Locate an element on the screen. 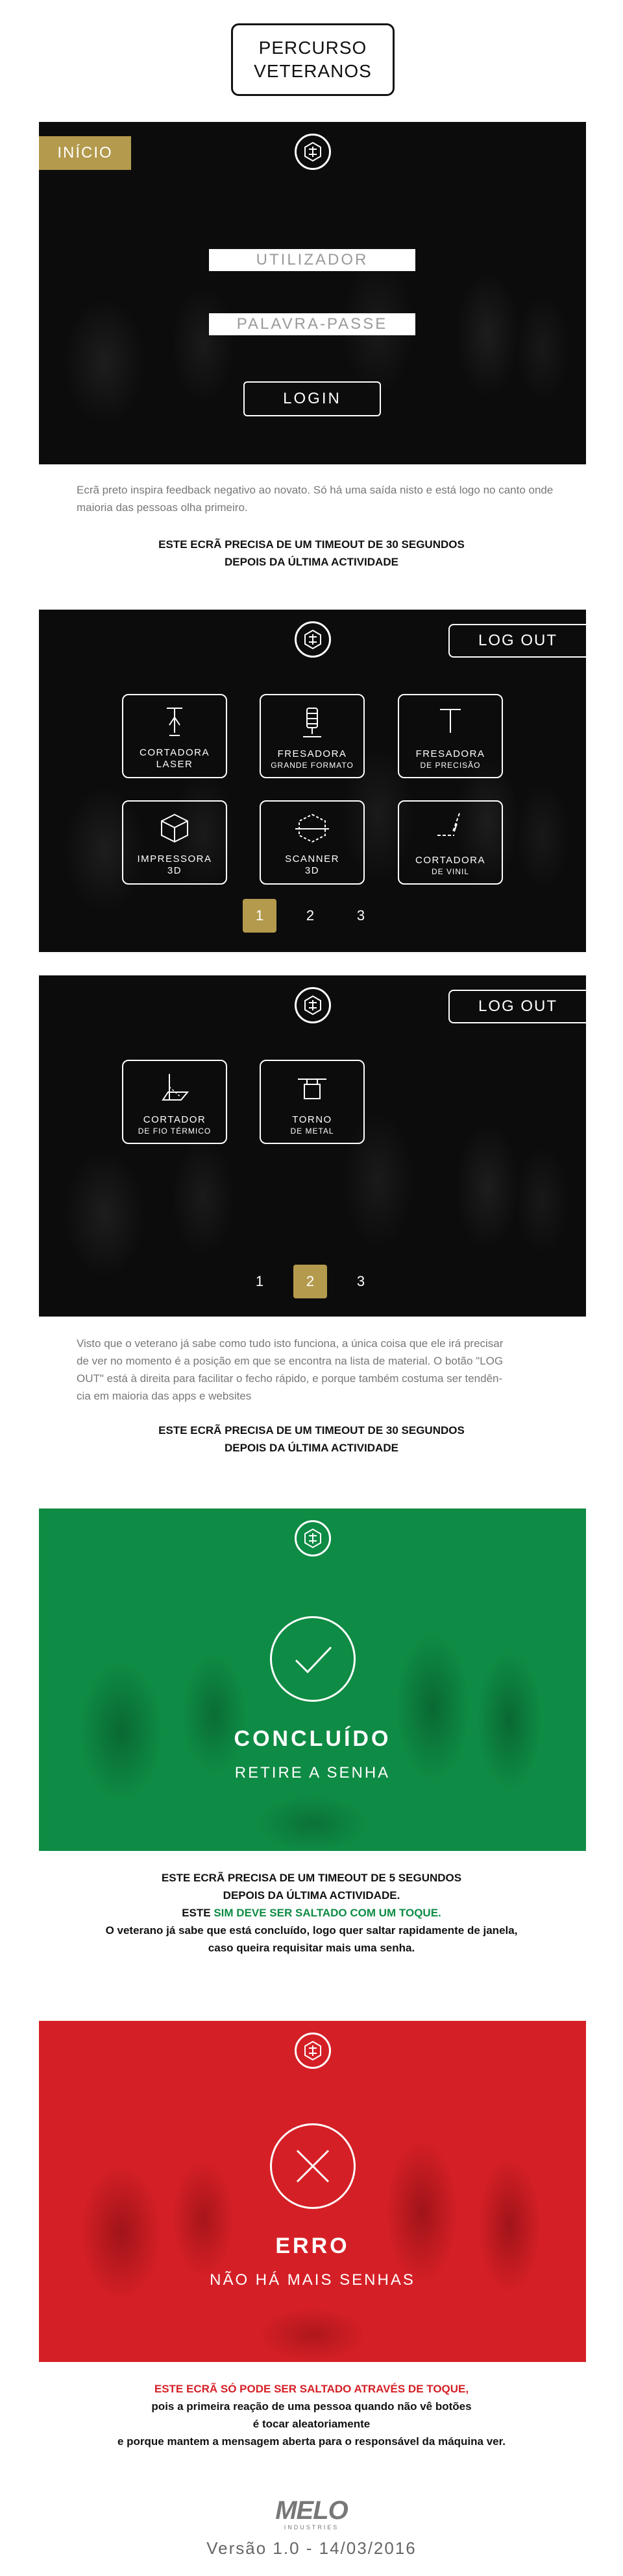 The width and height of the screenshot is (623, 2576). tile-label: CORTADOR is located at coordinates (174, 1119).